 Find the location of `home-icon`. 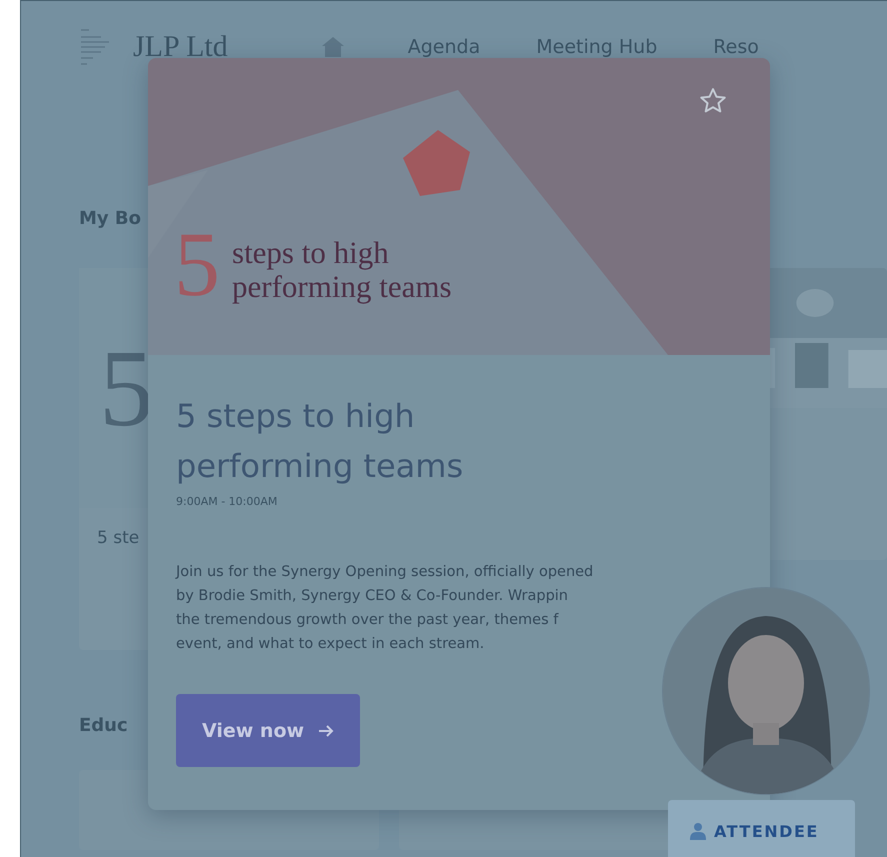

home-icon is located at coordinates (333, 47).